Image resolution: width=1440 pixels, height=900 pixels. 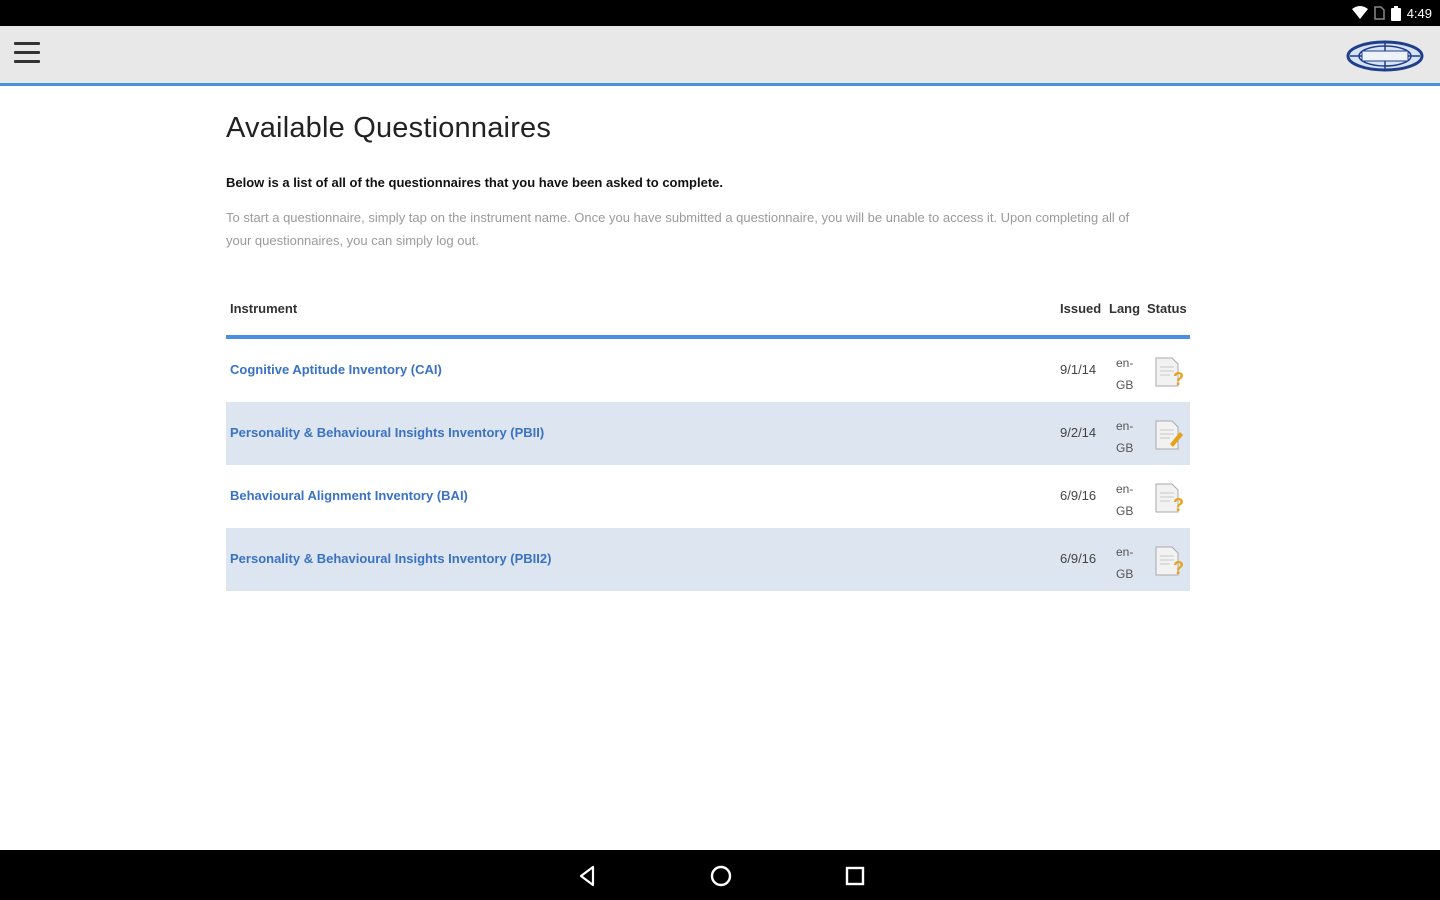 What do you see at coordinates (855, 876) in the screenshot?
I see `recents-icon` at bounding box center [855, 876].